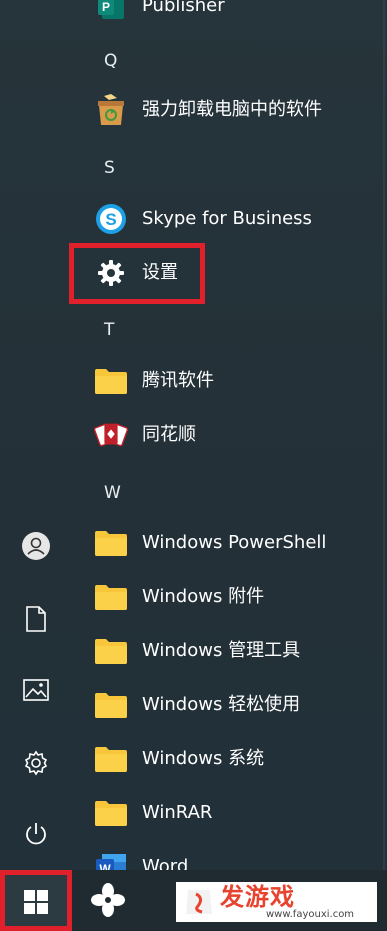  Describe the element at coordinates (178, 380) in the screenshot. I see `app-label-tencent: 腾讯软件` at that location.